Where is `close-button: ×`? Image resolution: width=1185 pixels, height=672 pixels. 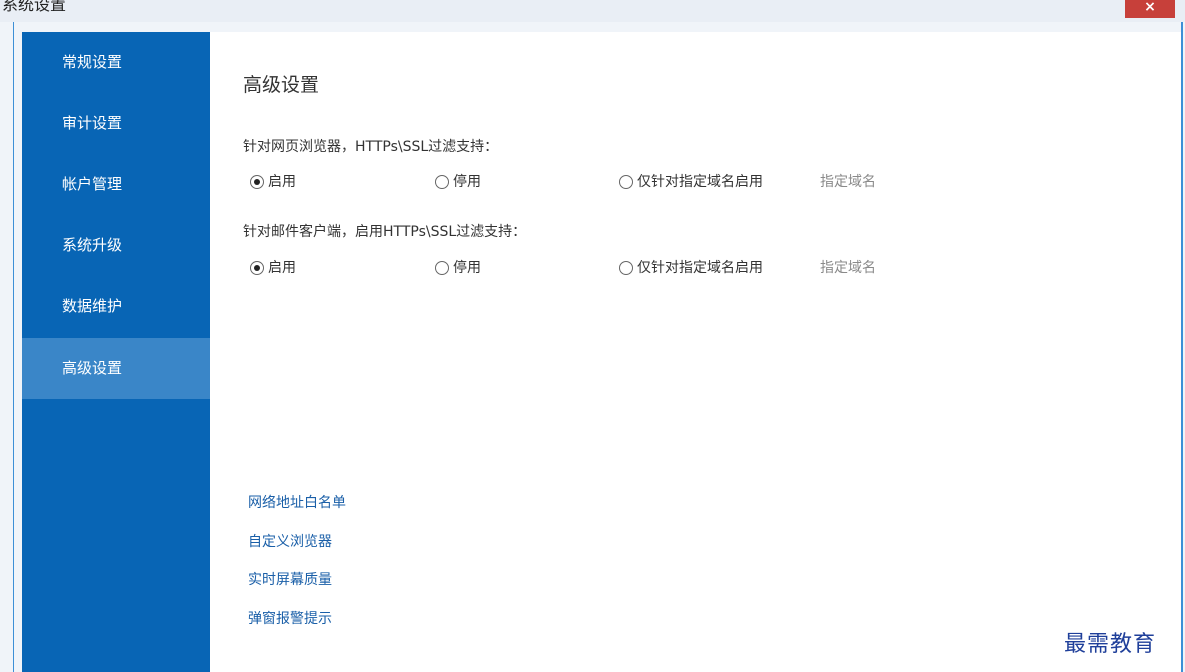 close-button: × is located at coordinates (1150, 9).